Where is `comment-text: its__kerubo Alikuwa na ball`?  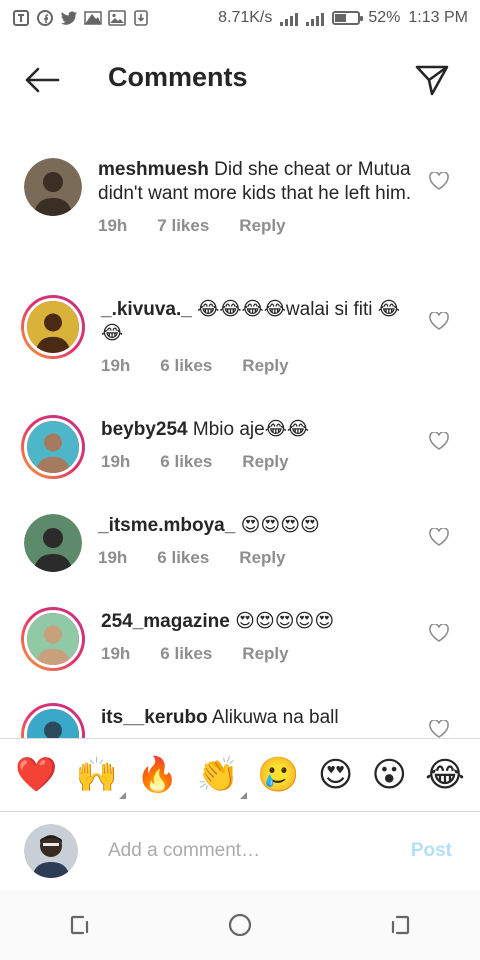
comment-text: its__kerubo Alikuwa na ball is located at coordinates (261, 718).